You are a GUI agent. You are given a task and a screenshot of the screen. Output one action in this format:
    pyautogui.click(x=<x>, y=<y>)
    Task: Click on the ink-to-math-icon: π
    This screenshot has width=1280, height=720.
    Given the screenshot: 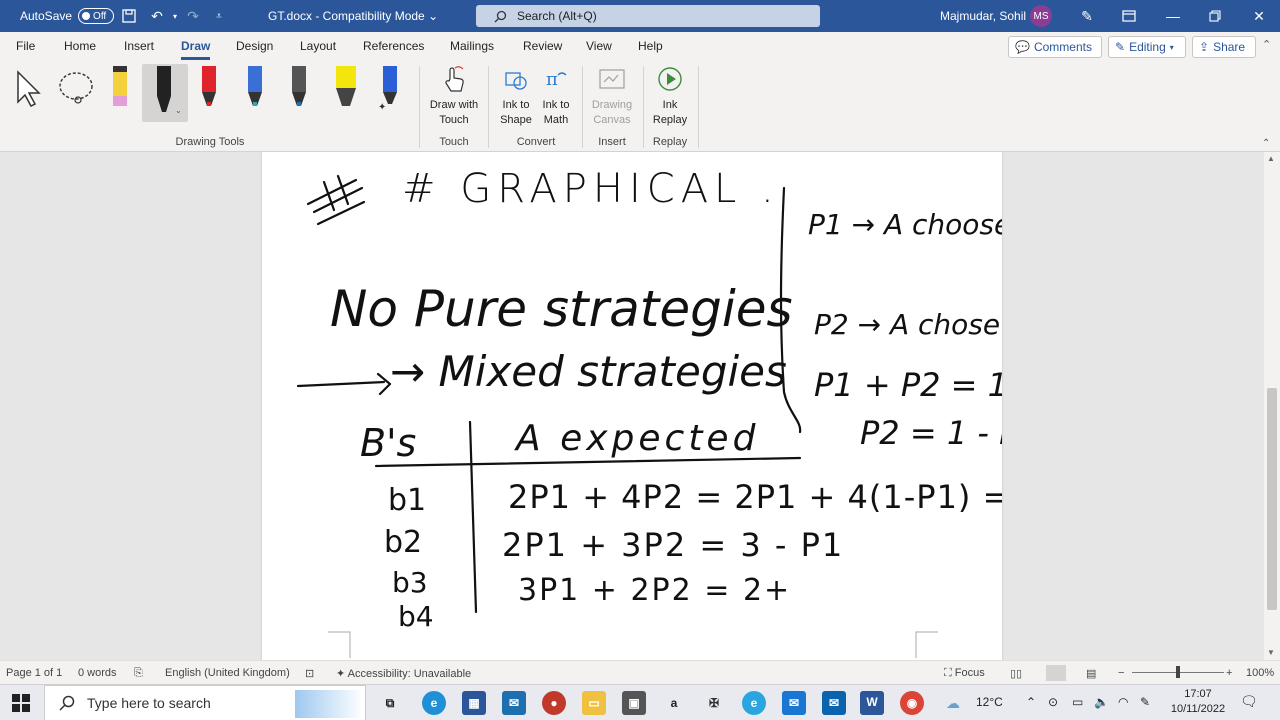 What is the action you would take?
    pyautogui.click(x=556, y=79)
    